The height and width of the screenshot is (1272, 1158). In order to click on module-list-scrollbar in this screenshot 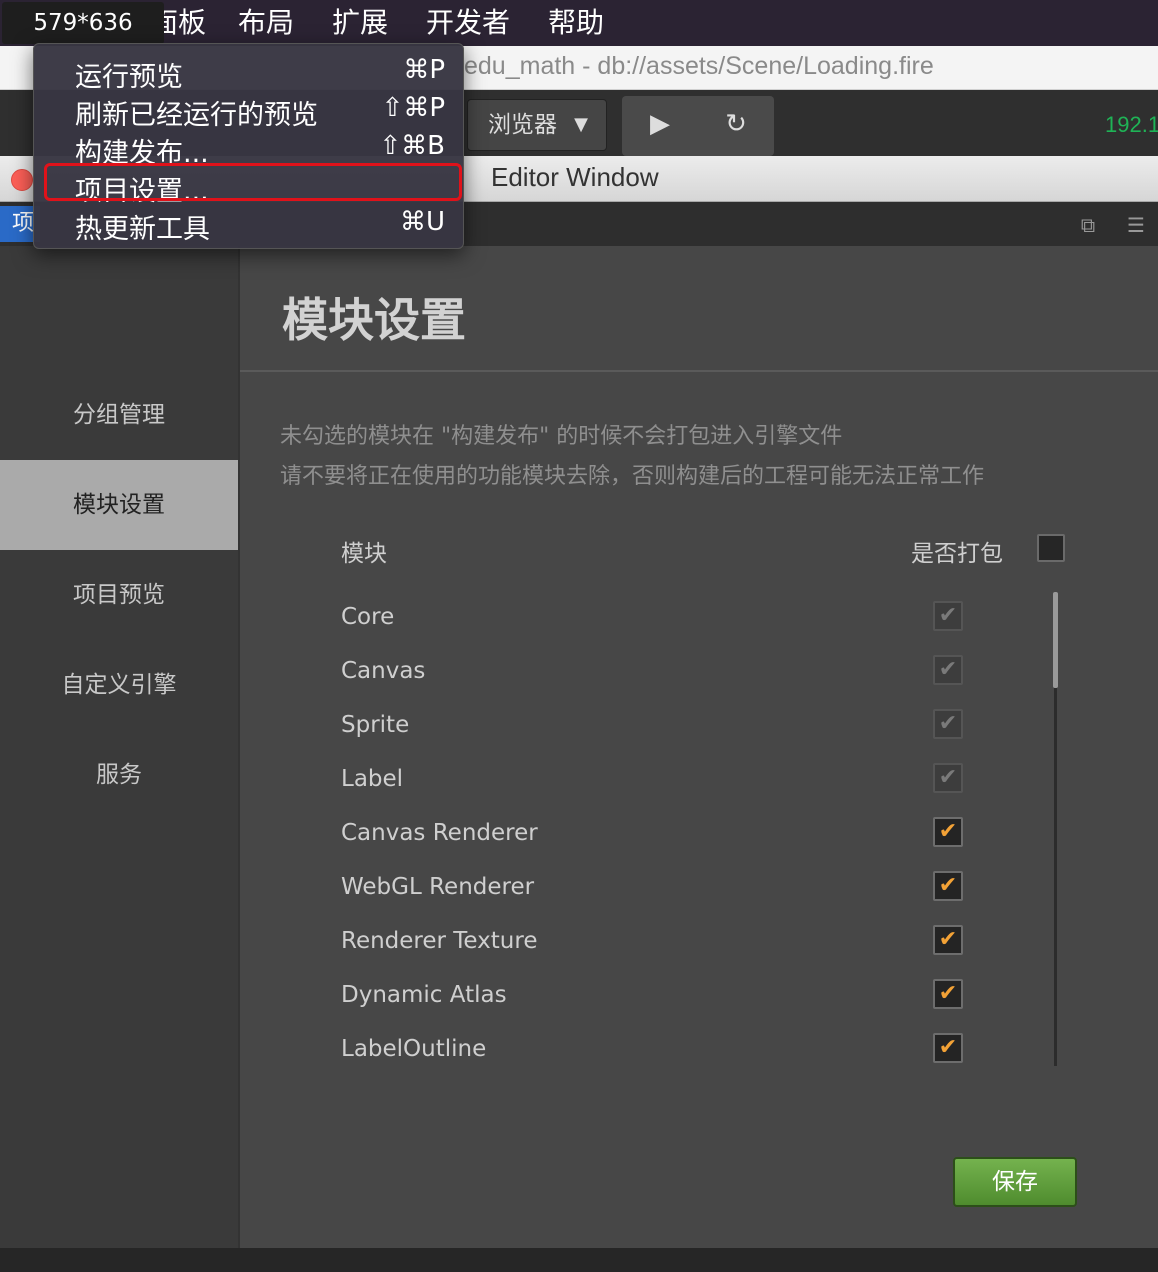, I will do `click(1055, 829)`.